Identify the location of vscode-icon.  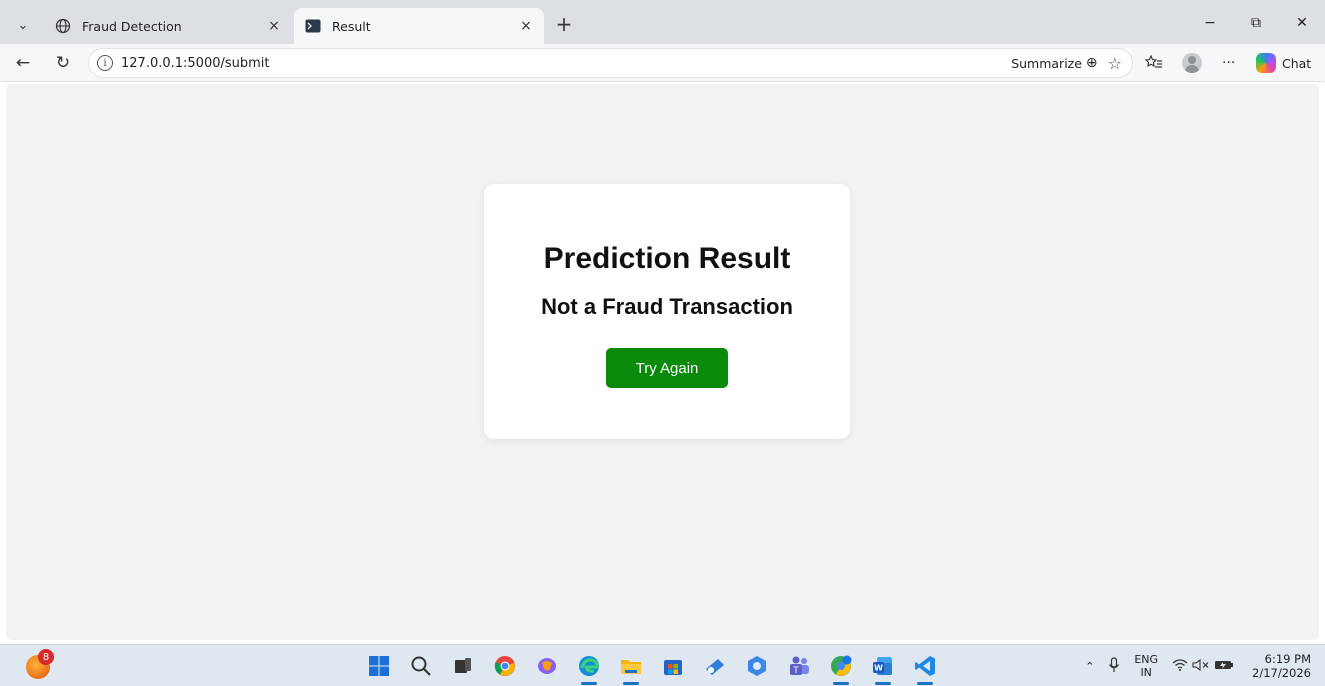
(925, 668).